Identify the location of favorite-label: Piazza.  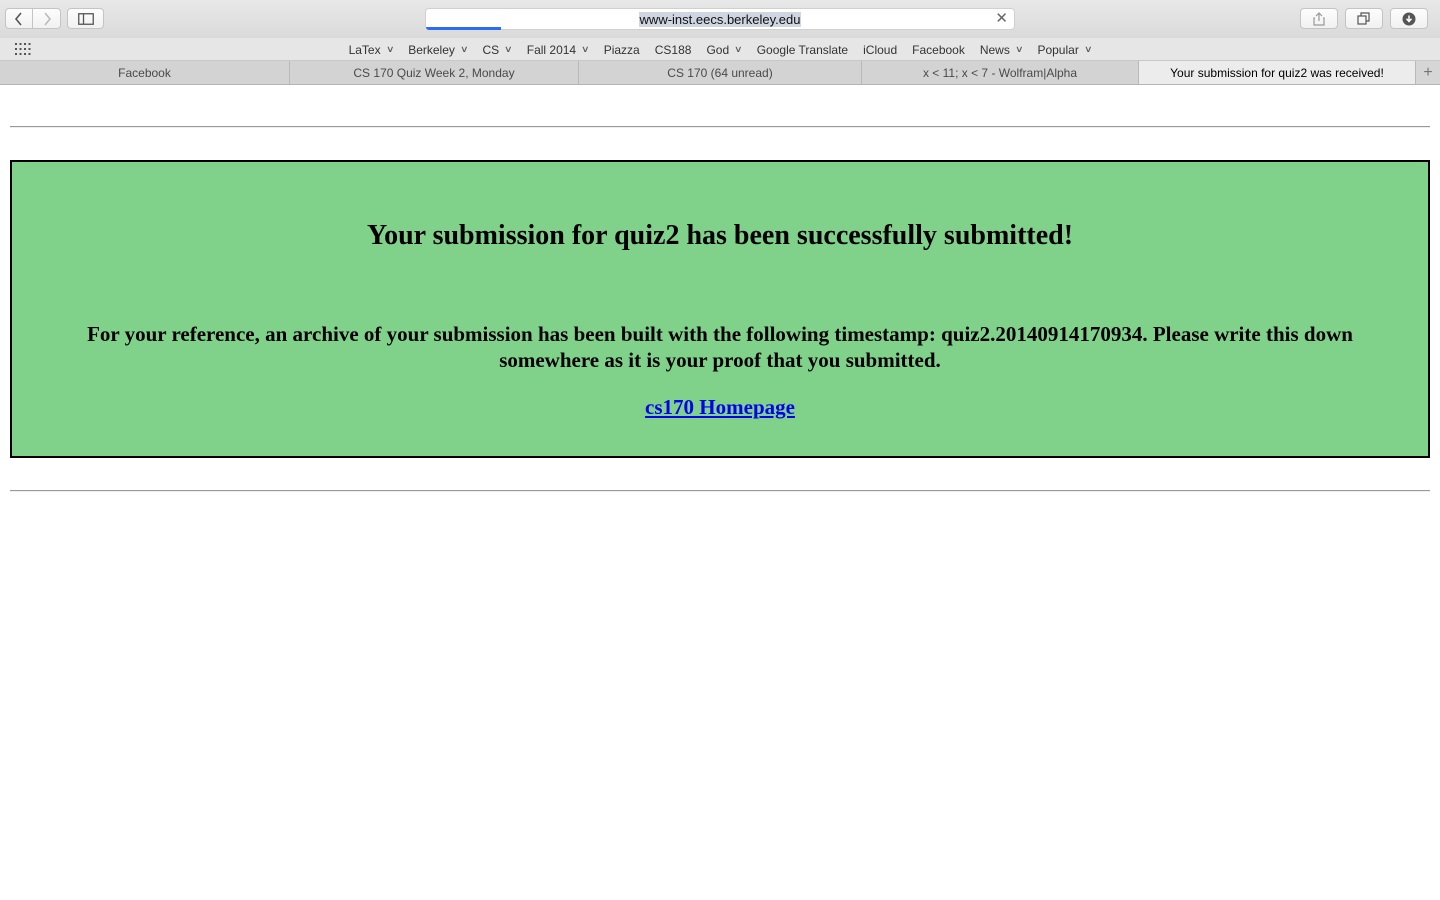
(621, 49).